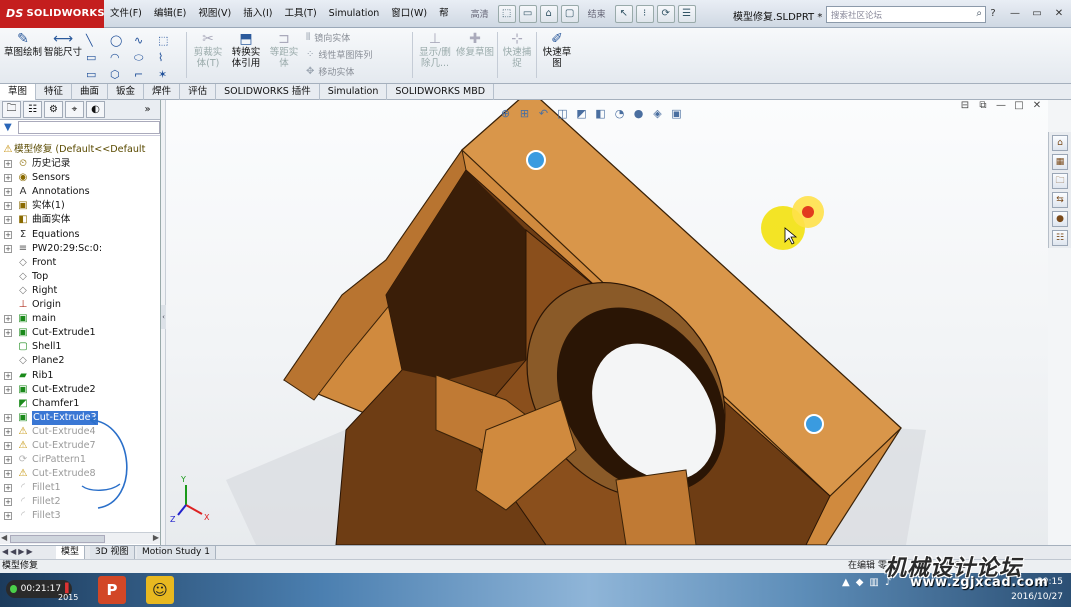 The width and height of the screenshot is (1071, 607). What do you see at coordinates (170, 40) in the screenshot?
I see `sketch-pattern-icon: ⬚` at bounding box center [170, 40].